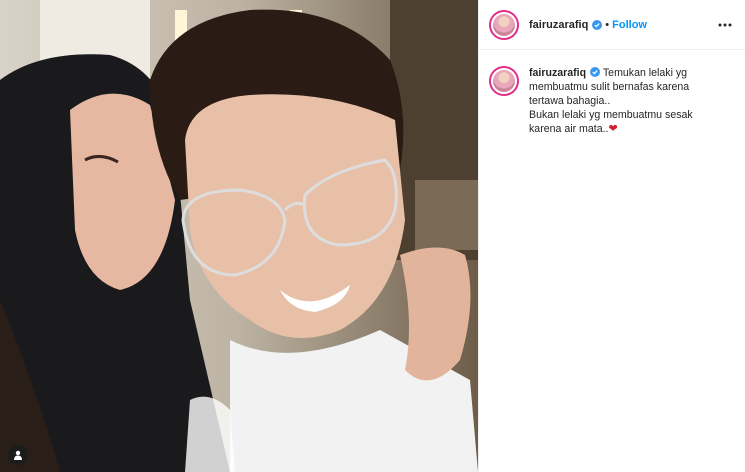 This screenshot has height=472, width=745. What do you see at coordinates (611, 115) in the screenshot?
I see `caption-line-4: Bukan lelaki yg membuatmu sesak` at bounding box center [611, 115].